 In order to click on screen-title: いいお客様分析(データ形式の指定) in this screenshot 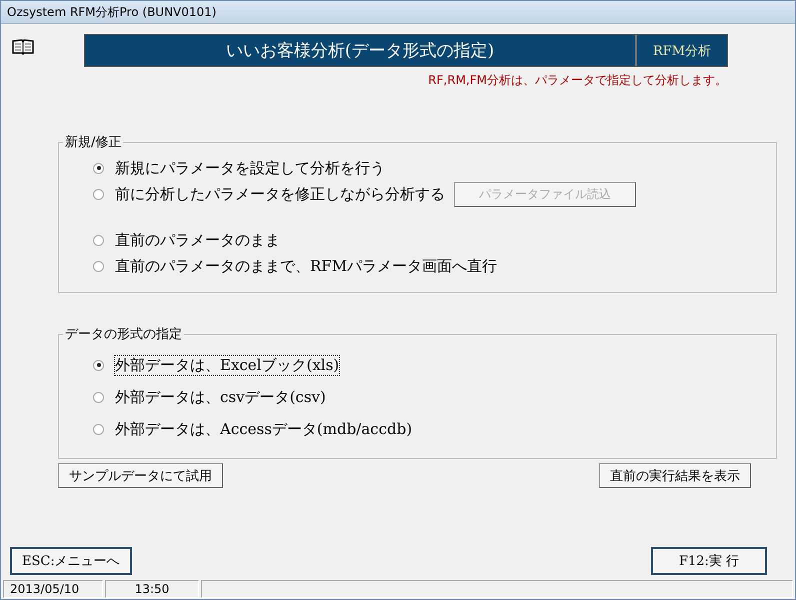, I will do `click(360, 51)`.